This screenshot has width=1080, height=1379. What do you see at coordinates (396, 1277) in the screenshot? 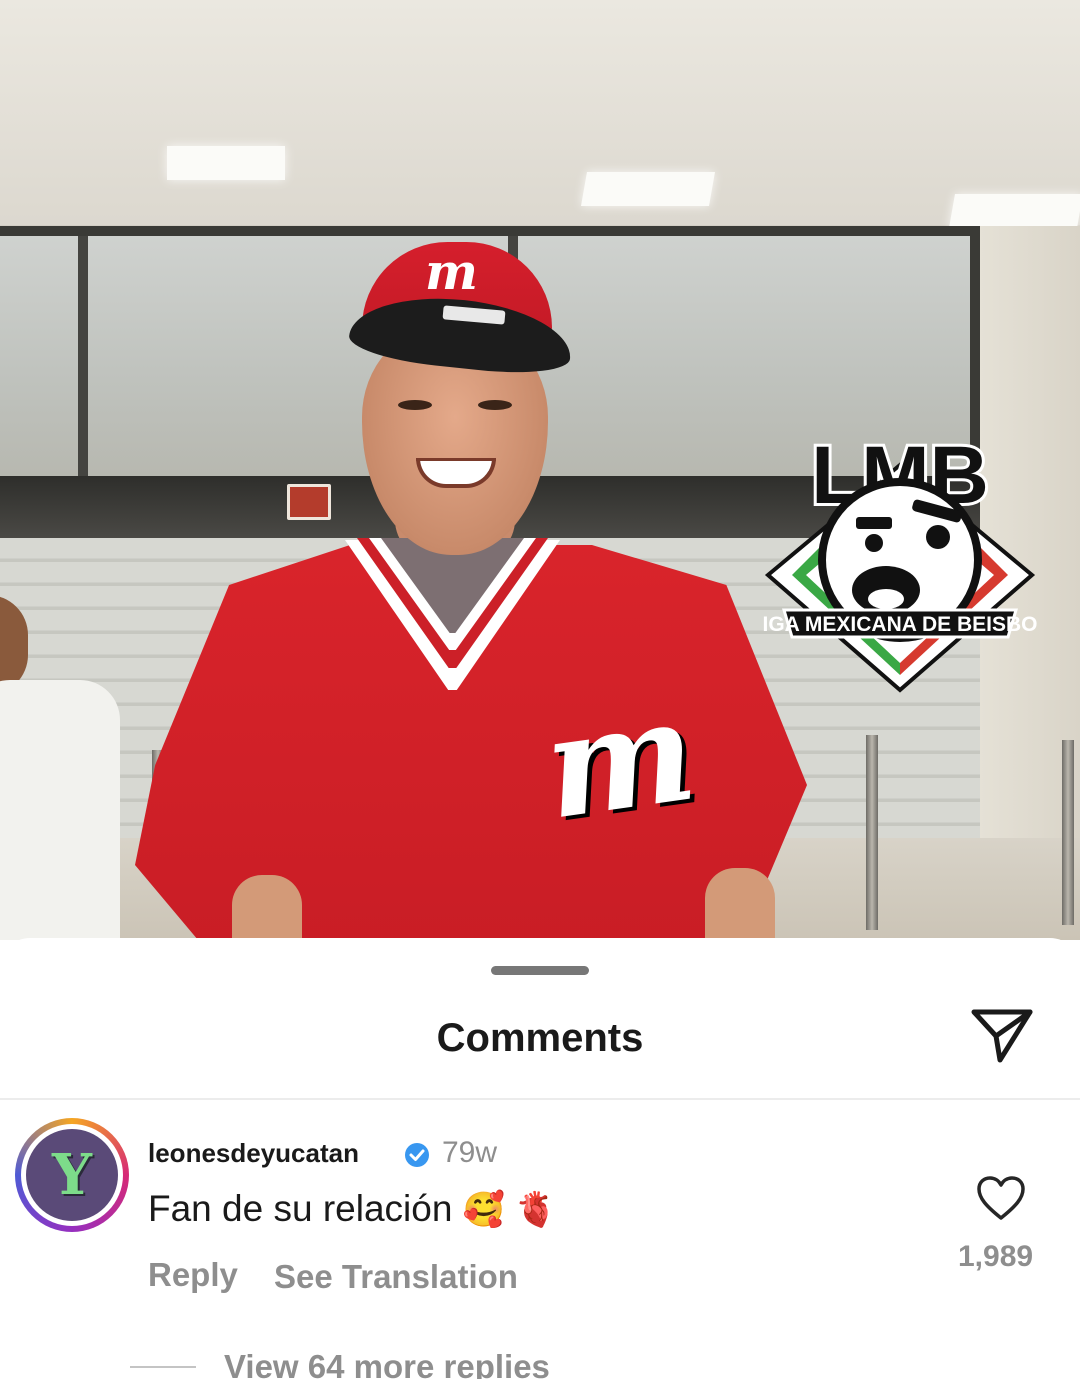
I see `see-translation-button: See Translation` at bounding box center [396, 1277].